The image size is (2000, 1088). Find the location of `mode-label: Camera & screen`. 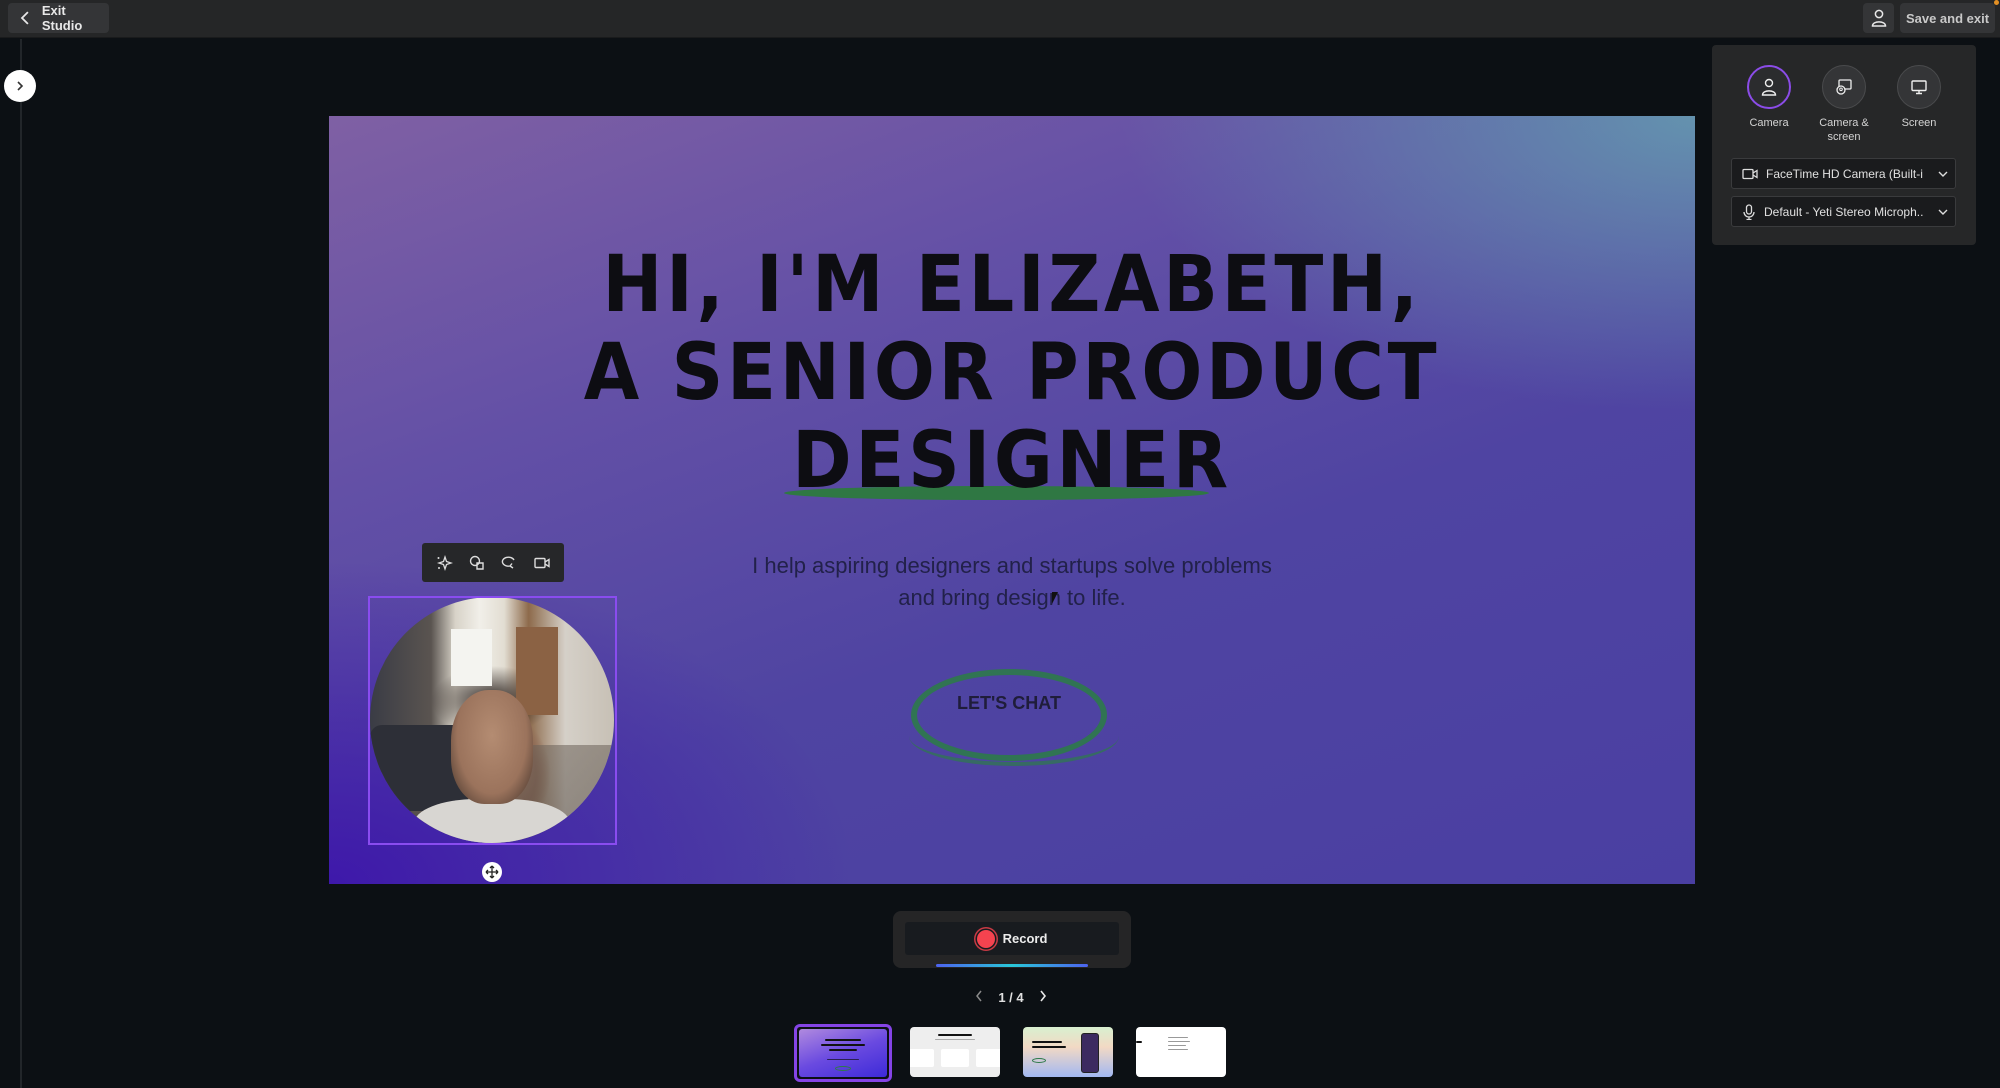

mode-label: Camera & screen is located at coordinates (1844, 130).